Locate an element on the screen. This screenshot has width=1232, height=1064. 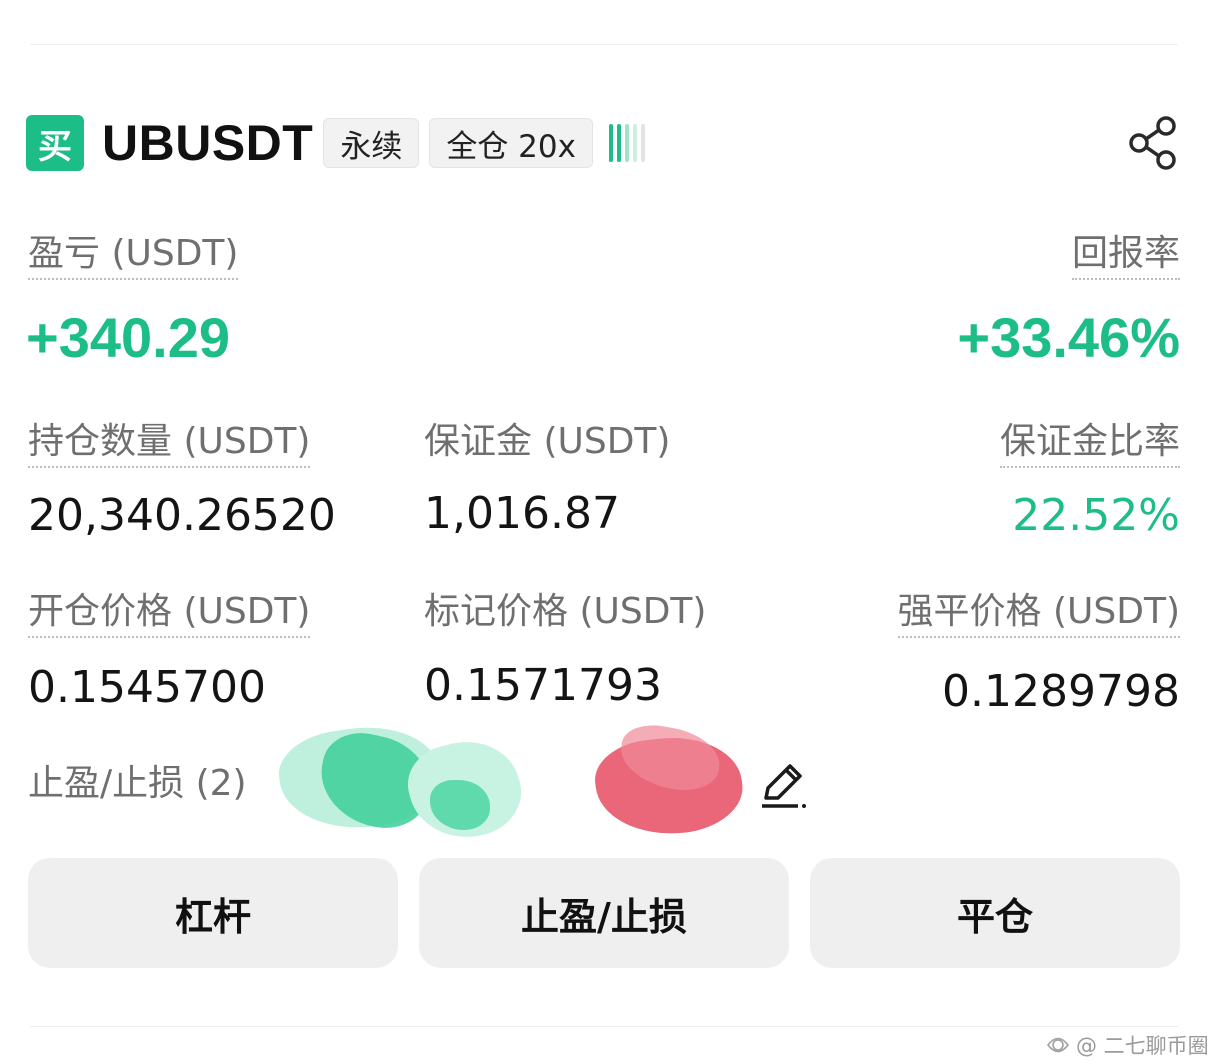
watermark: @ 二七聊币圈 is located at coordinates (1127, 1045).